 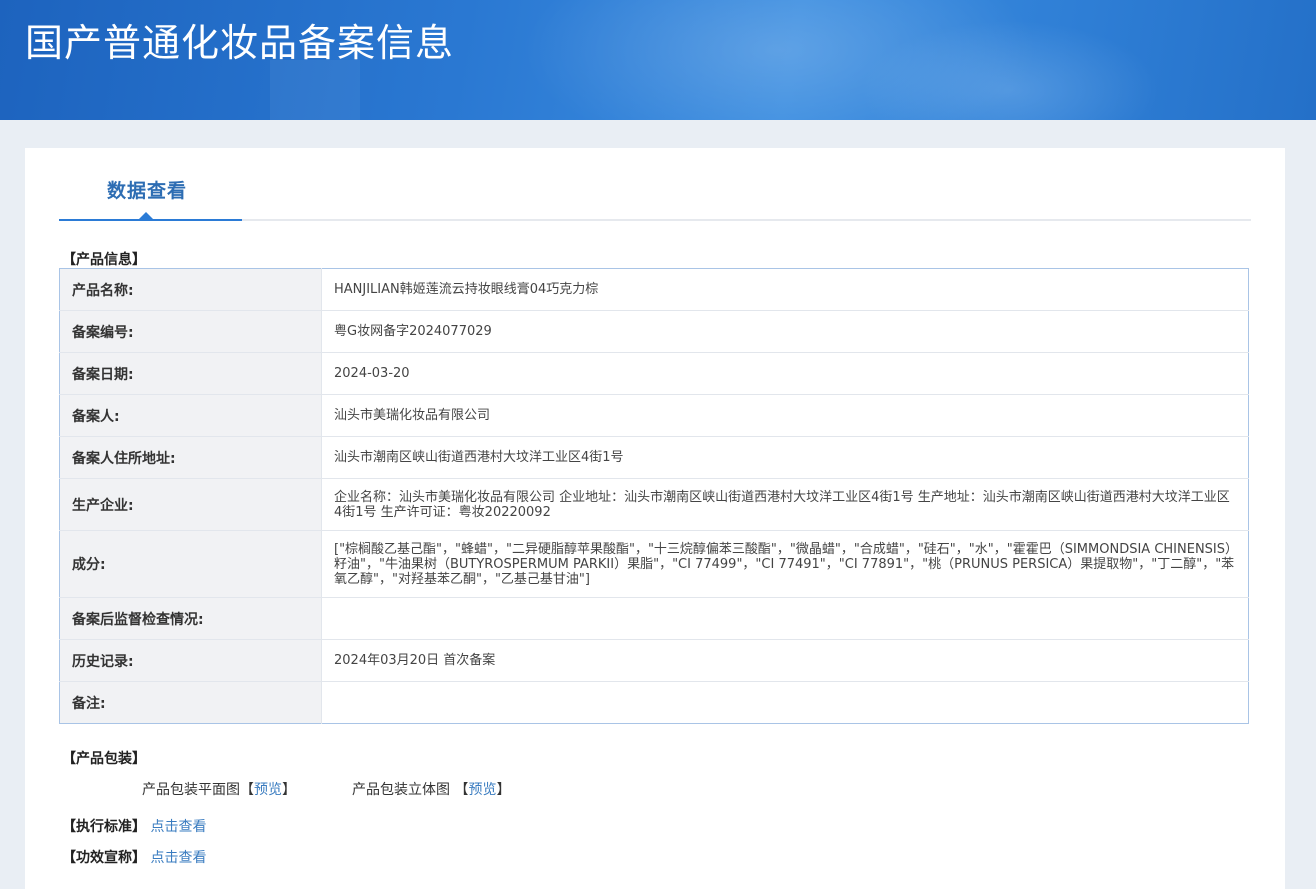 What do you see at coordinates (150, 220) in the screenshot?
I see `tab-active-indicator` at bounding box center [150, 220].